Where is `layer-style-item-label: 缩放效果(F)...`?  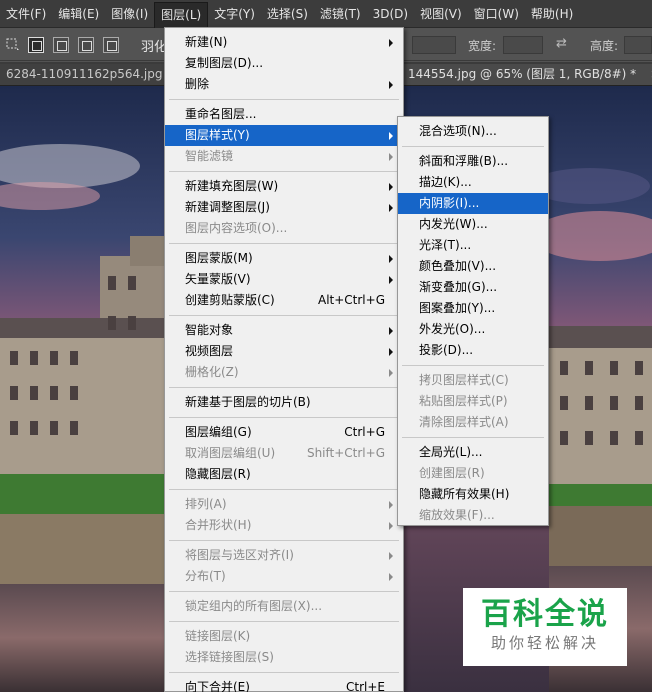 layer-style-item-label: 缩放效果(F)... is located at coordinates (457, 515).